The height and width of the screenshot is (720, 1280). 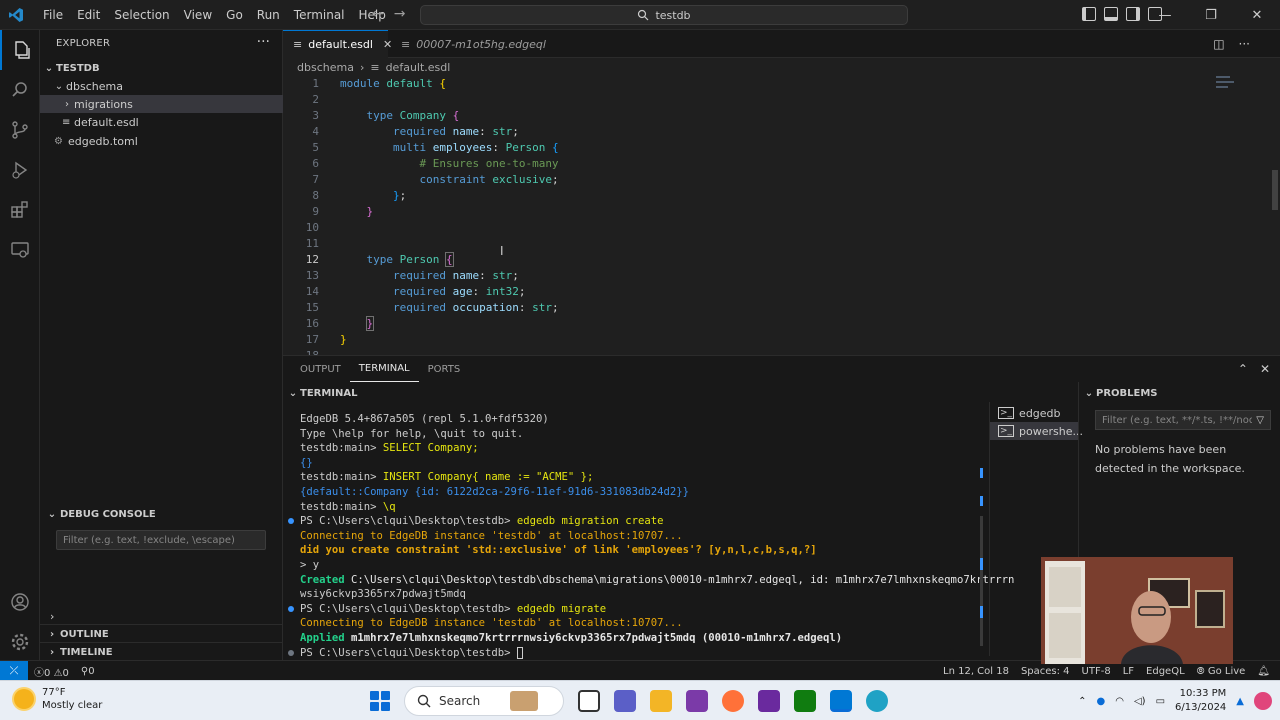 What do you see at coordinates (1101, 701) in the screenshot?
I see `microphone-icon: ●` at bounding box center [1101, 701].